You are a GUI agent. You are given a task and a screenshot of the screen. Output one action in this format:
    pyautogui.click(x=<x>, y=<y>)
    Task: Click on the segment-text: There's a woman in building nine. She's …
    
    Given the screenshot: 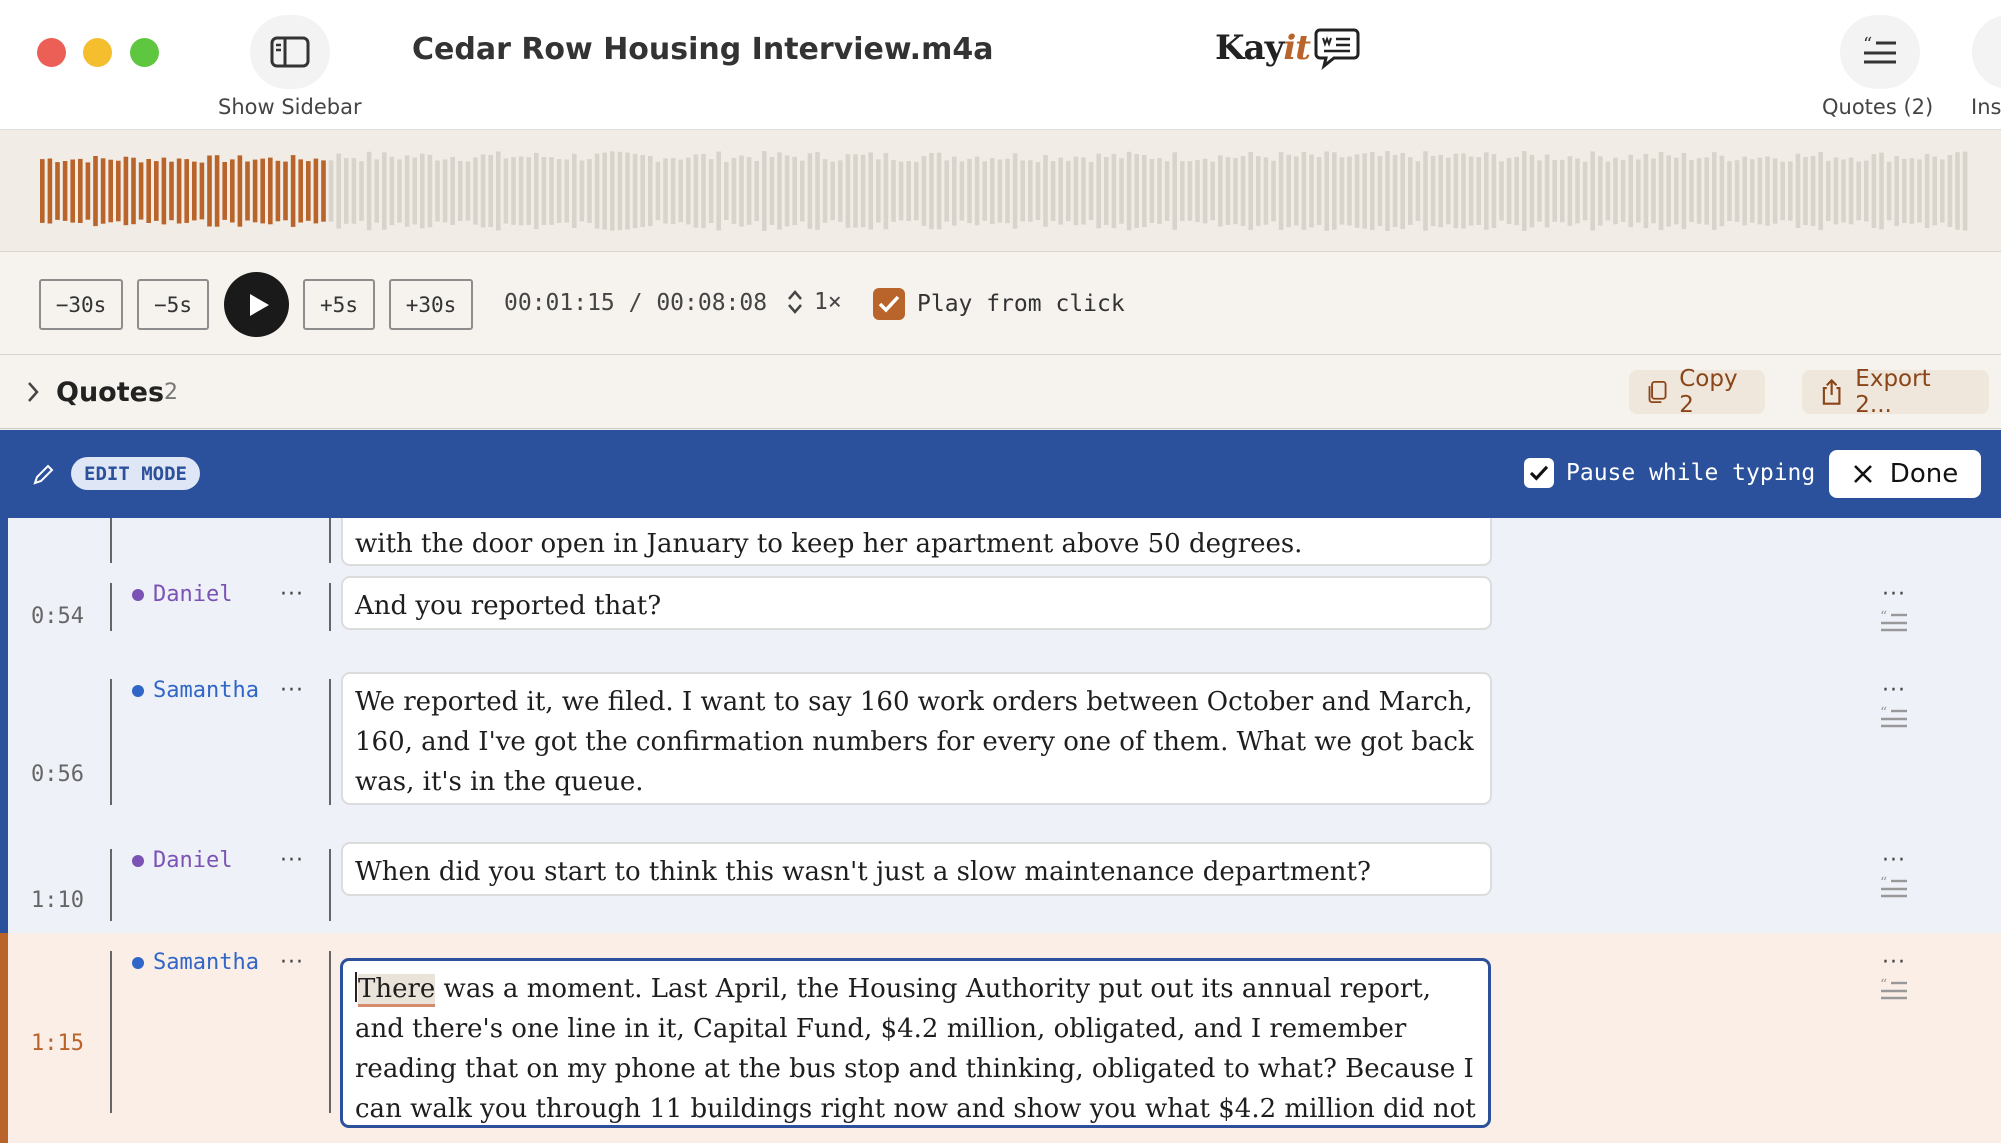 What is the action you would take?
    pyautogui.click(x=916, y=542)
    